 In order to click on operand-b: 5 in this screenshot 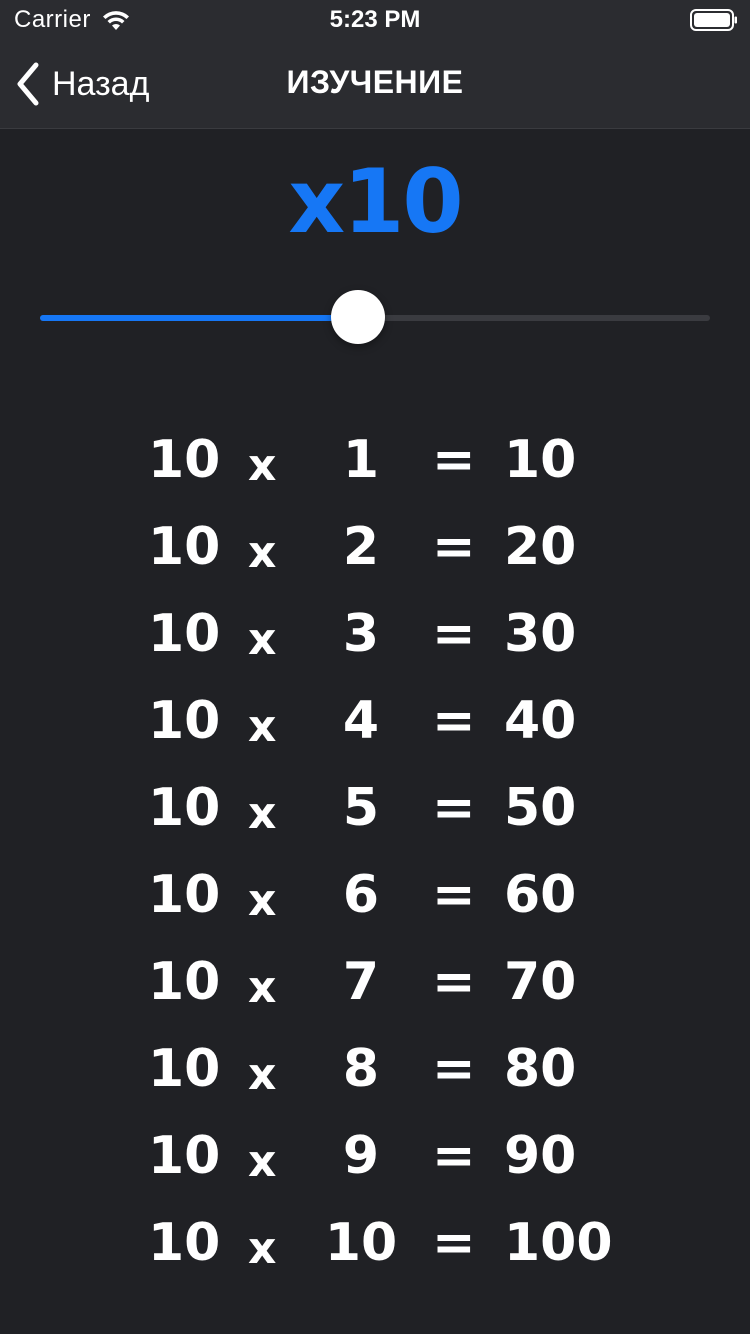, I will do `click(361, 808)`.